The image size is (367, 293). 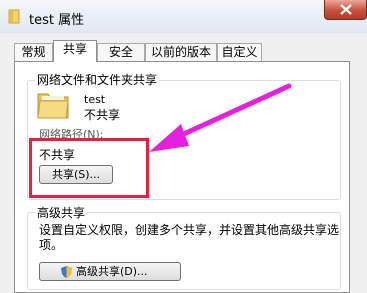 What do you see at coordinates (220, 117) in the screenshot?
I see `annotation-arrow-icon` at bounding box center [220, 117].